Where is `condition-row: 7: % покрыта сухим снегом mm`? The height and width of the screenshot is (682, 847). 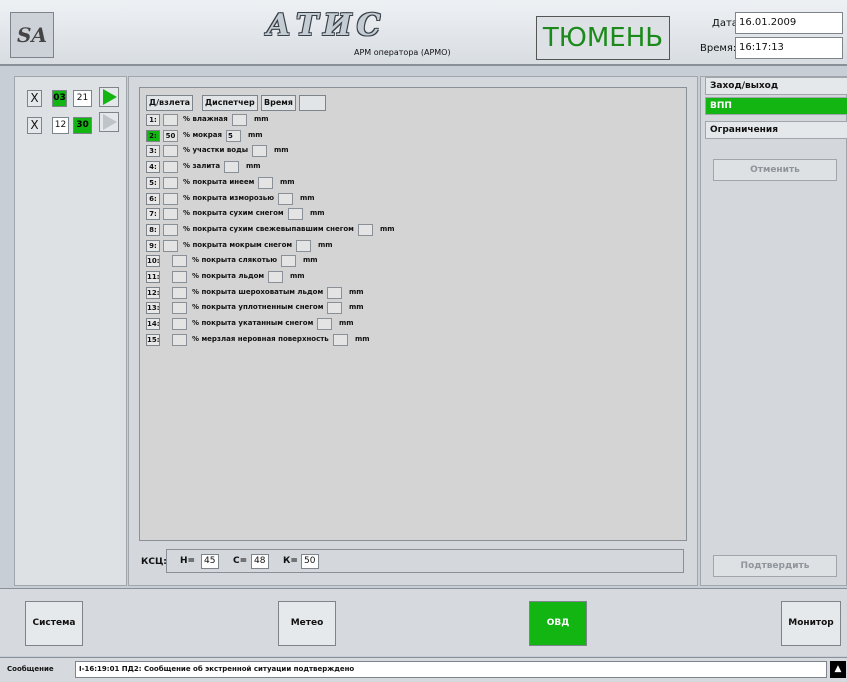
condition-row: 7: % покрыта сухим снегом mm is located at coordinates (406, 215).